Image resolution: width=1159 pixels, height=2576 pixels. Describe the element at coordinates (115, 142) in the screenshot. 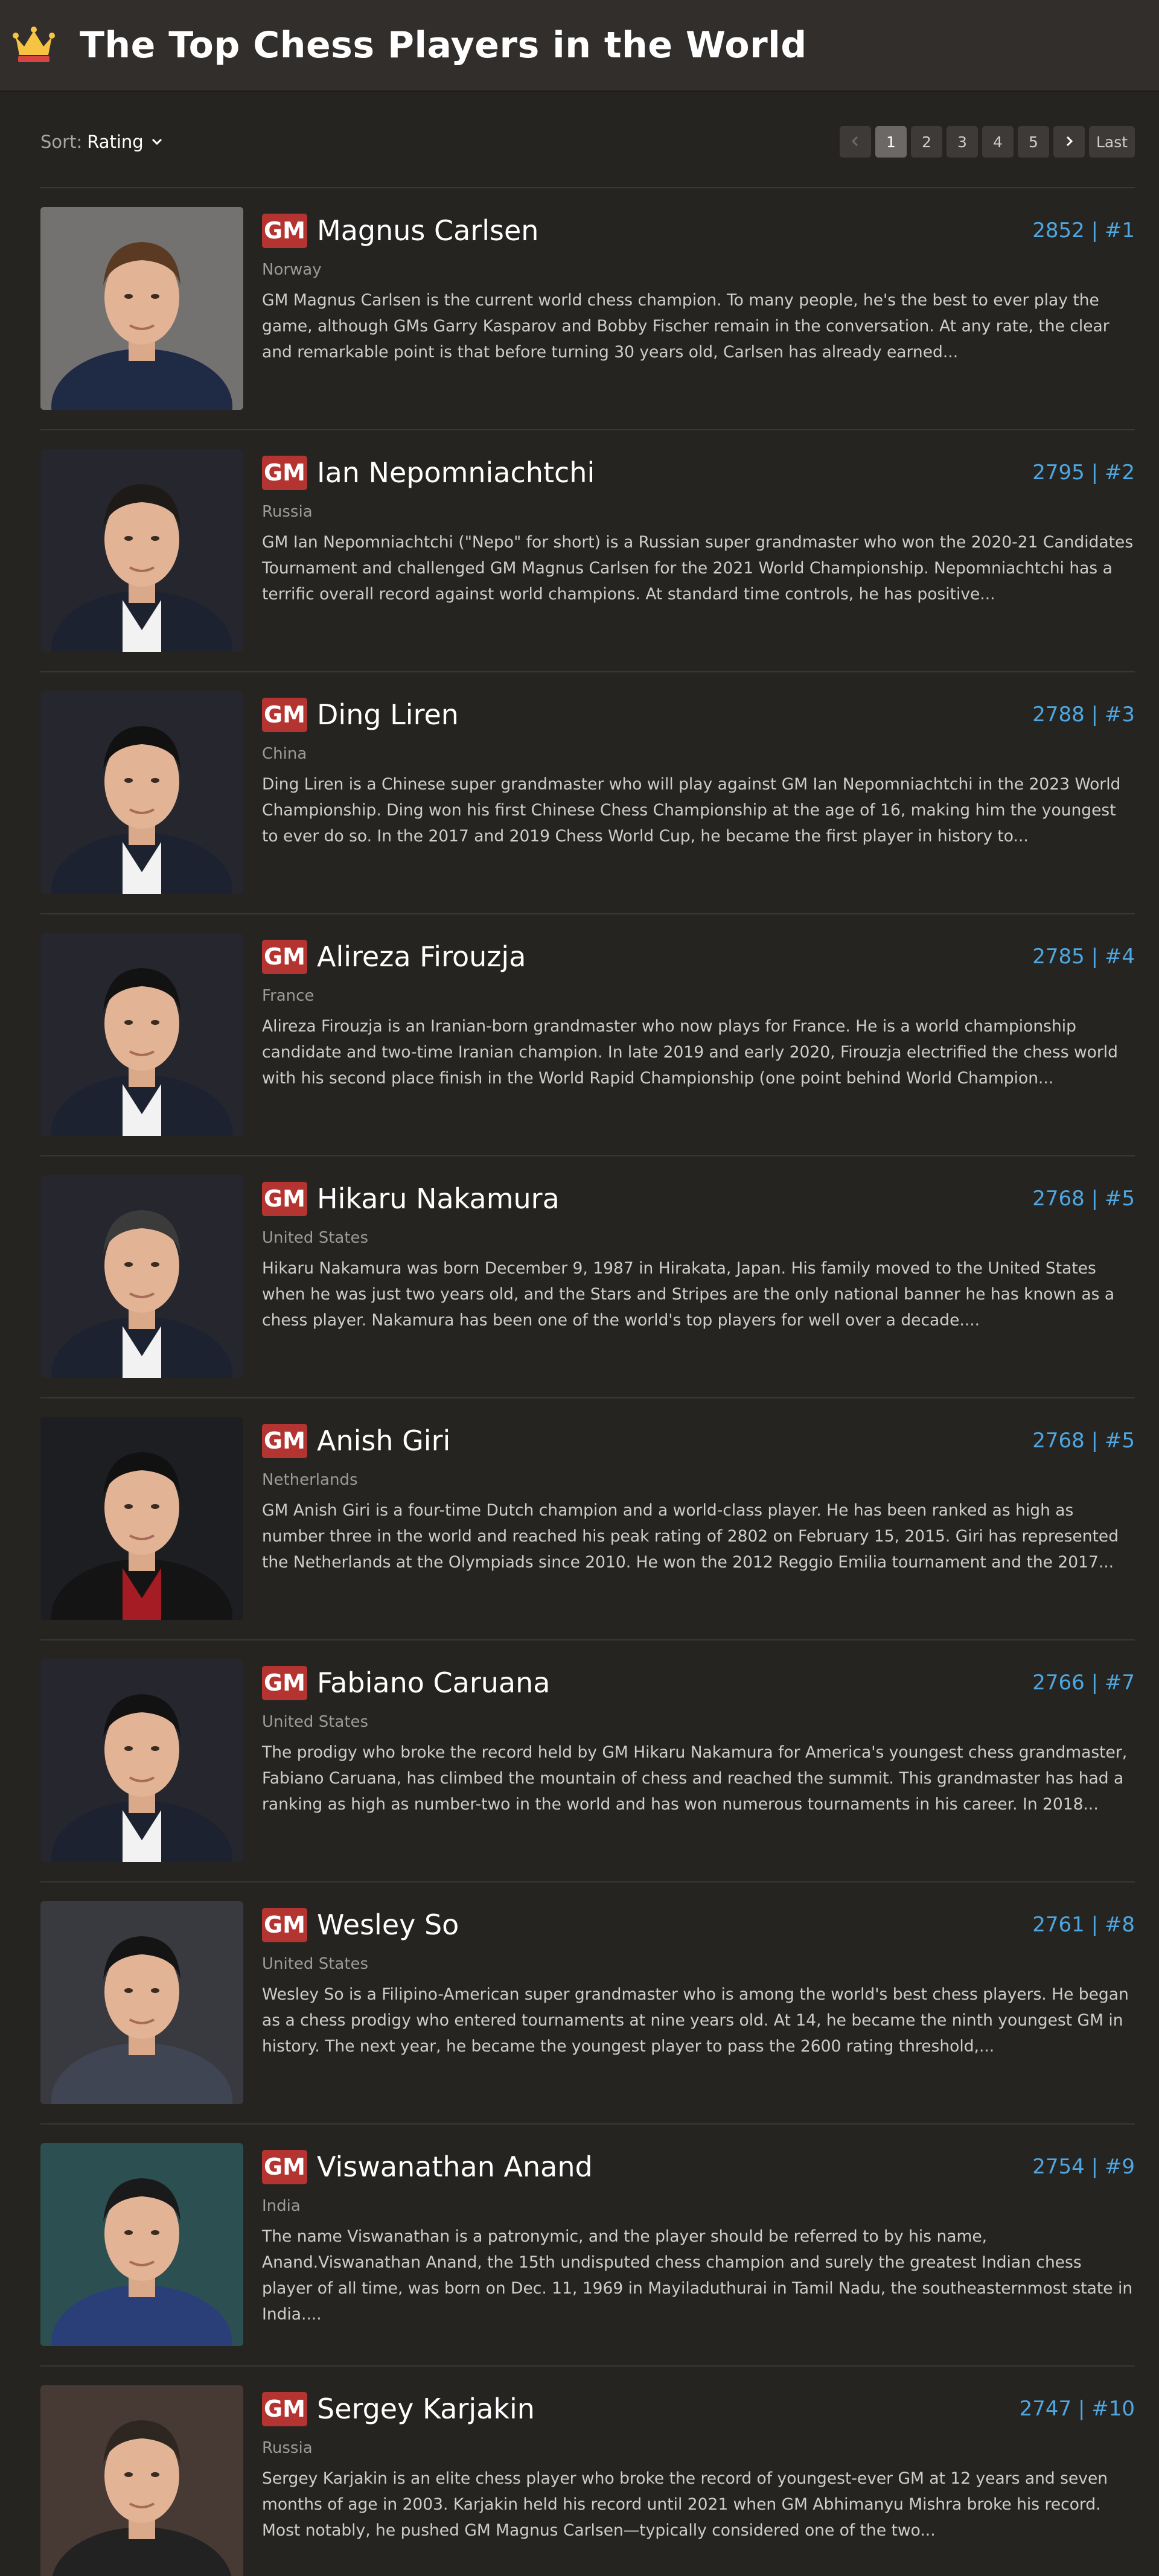

I see `sort-value: Rating` at that location.